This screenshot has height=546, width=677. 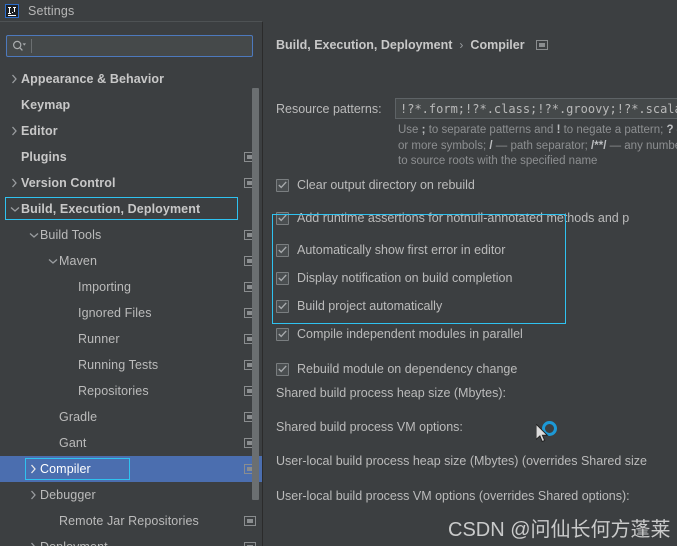 What do you see at coordinates (498, 161) in the screenshot?
I see `hint-line-3: to source roots with the specified name` at bounding box center [498, 161].